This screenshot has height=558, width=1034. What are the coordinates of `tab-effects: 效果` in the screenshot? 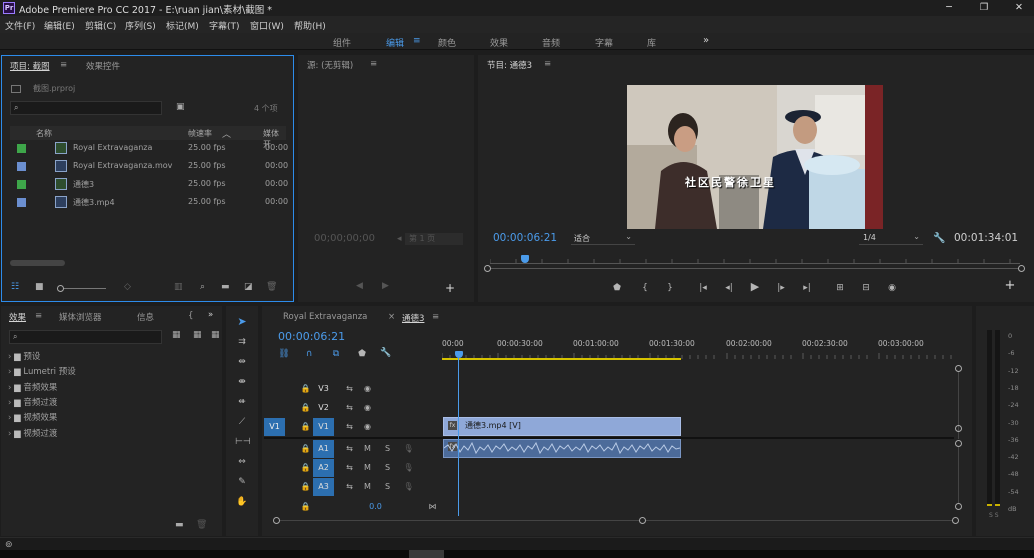 It's located at (17, 317).